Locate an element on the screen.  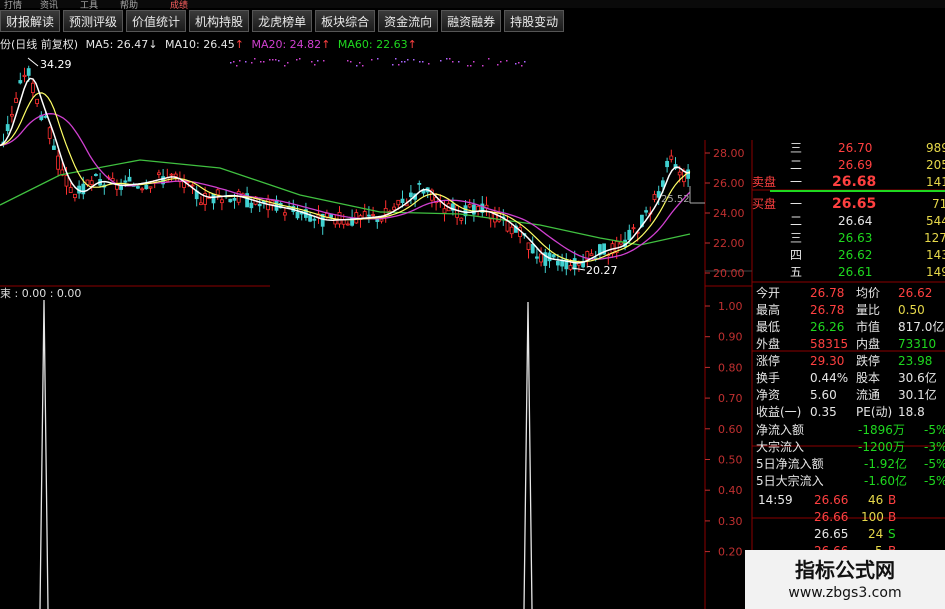
flow-key: 大宗流入 is located at coordinates (780, 447).